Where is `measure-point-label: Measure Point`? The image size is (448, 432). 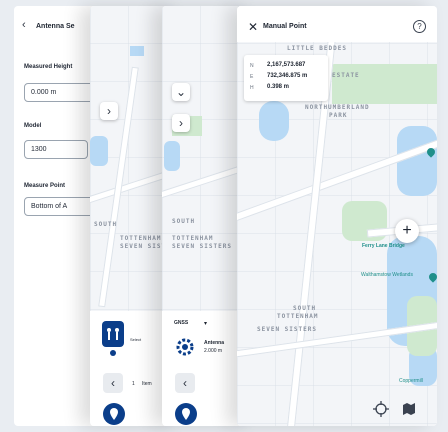
measure-point-label: Measure Point is located at coordinates (45, 186).